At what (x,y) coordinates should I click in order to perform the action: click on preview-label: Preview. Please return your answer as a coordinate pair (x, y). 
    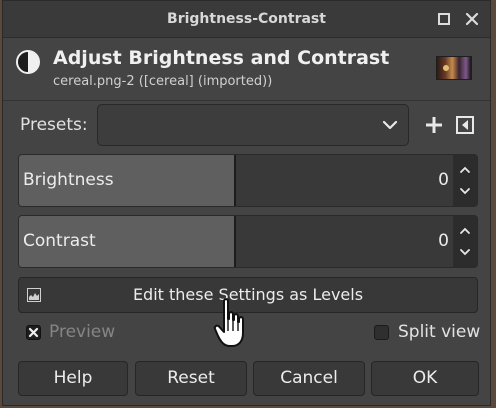
    Looking at the image, I should click on (82, 332).